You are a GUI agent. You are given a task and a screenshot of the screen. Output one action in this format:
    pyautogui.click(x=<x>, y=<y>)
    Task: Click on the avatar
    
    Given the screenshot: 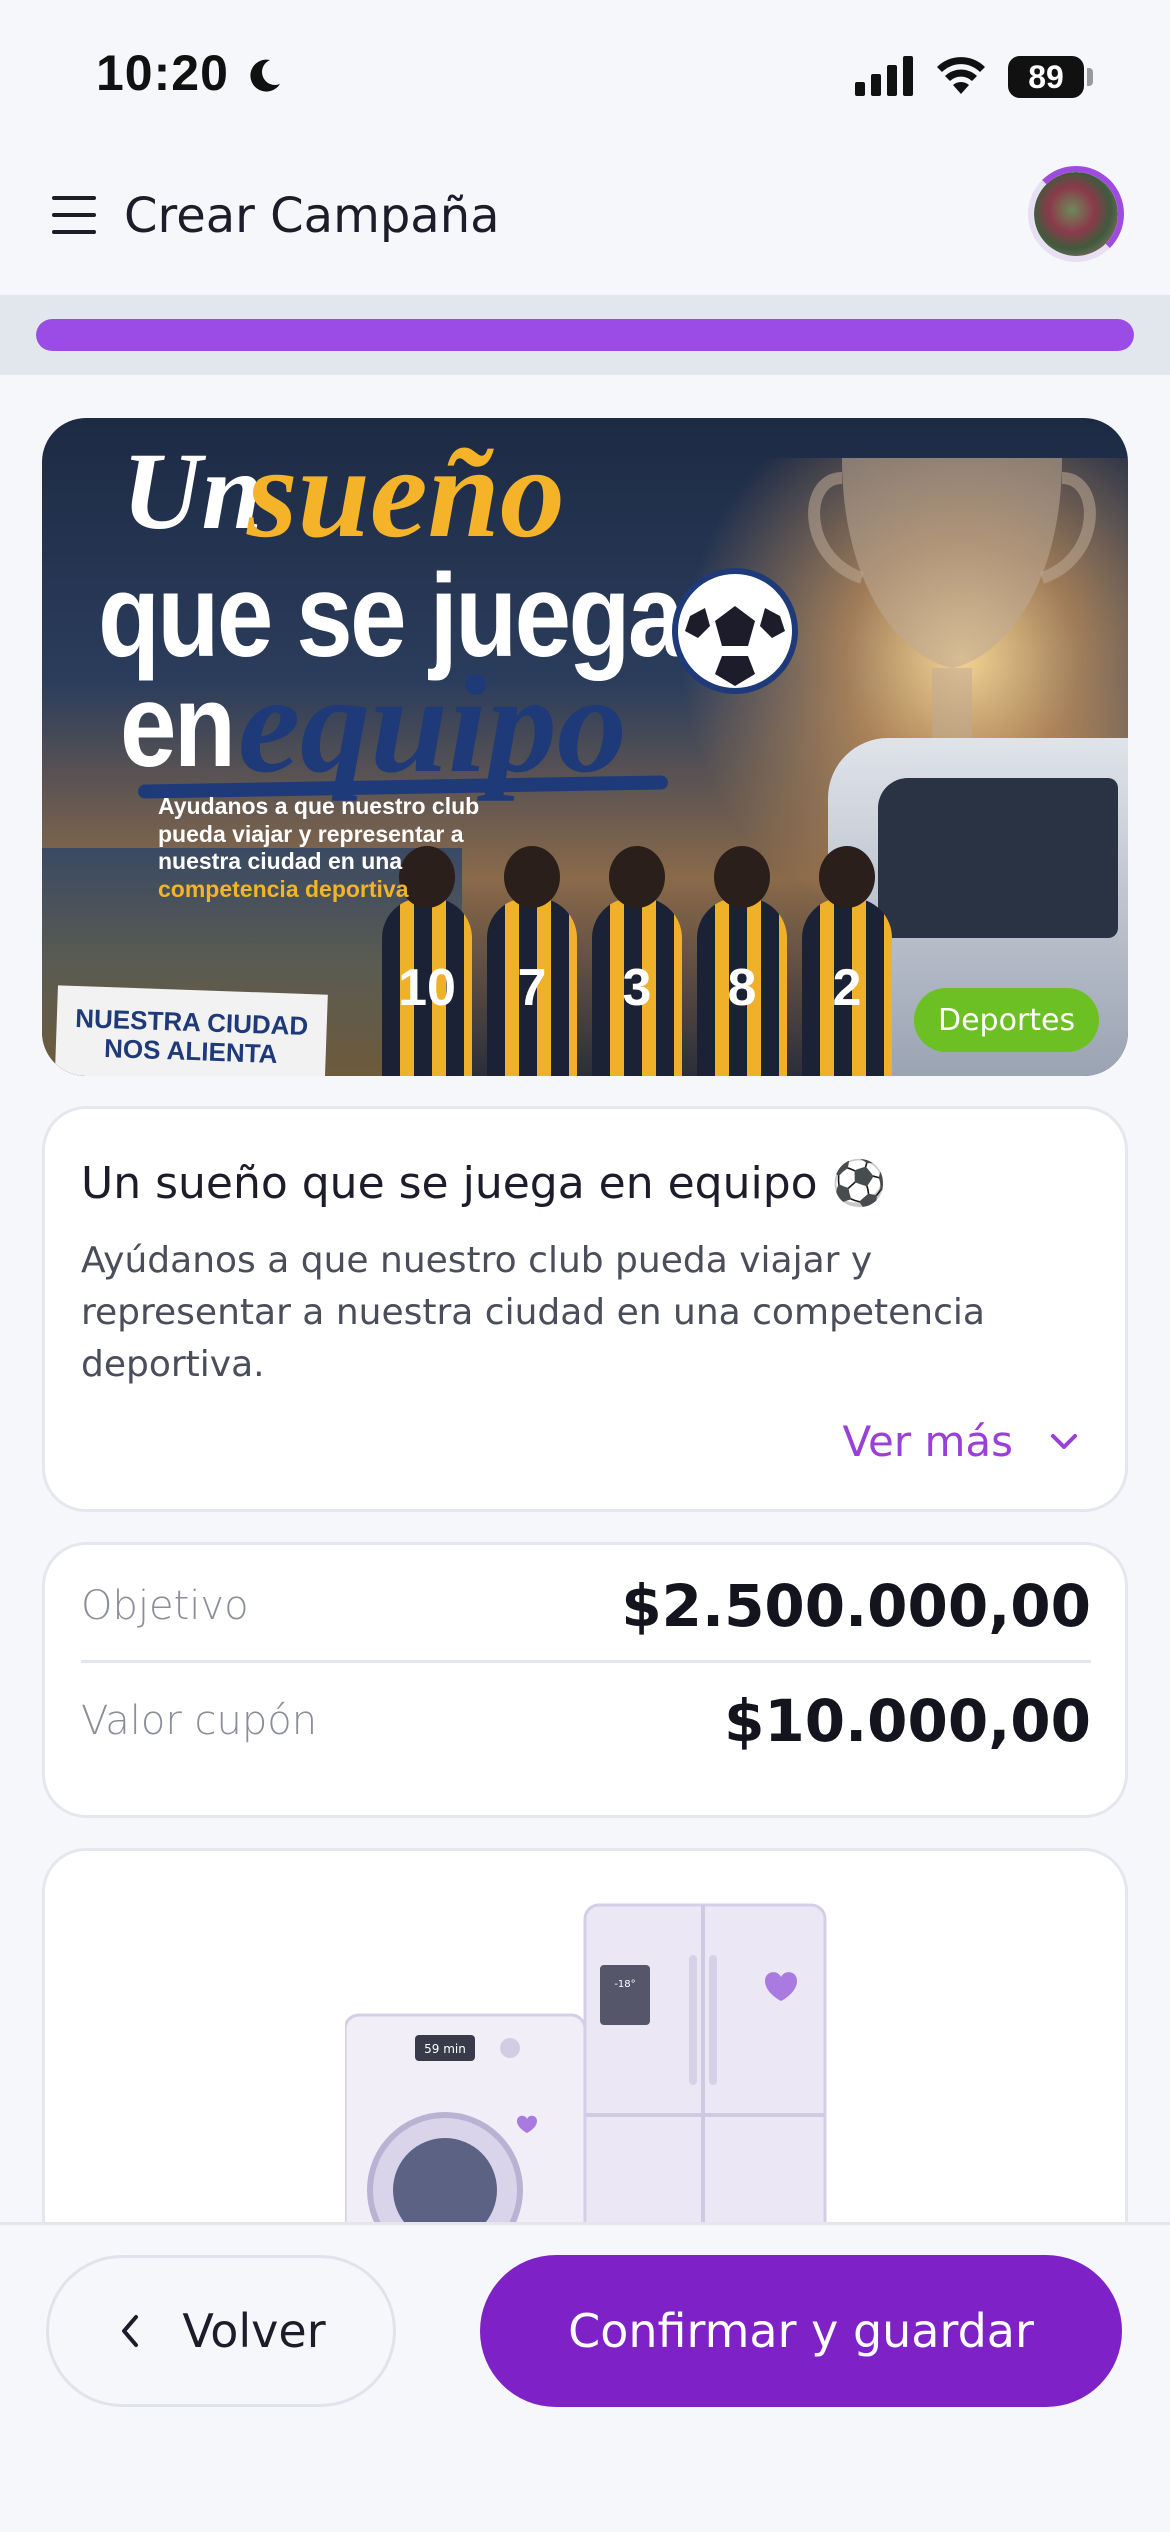 What is the action you would take?
    pyautogui.click(x=1076, y=214)
    